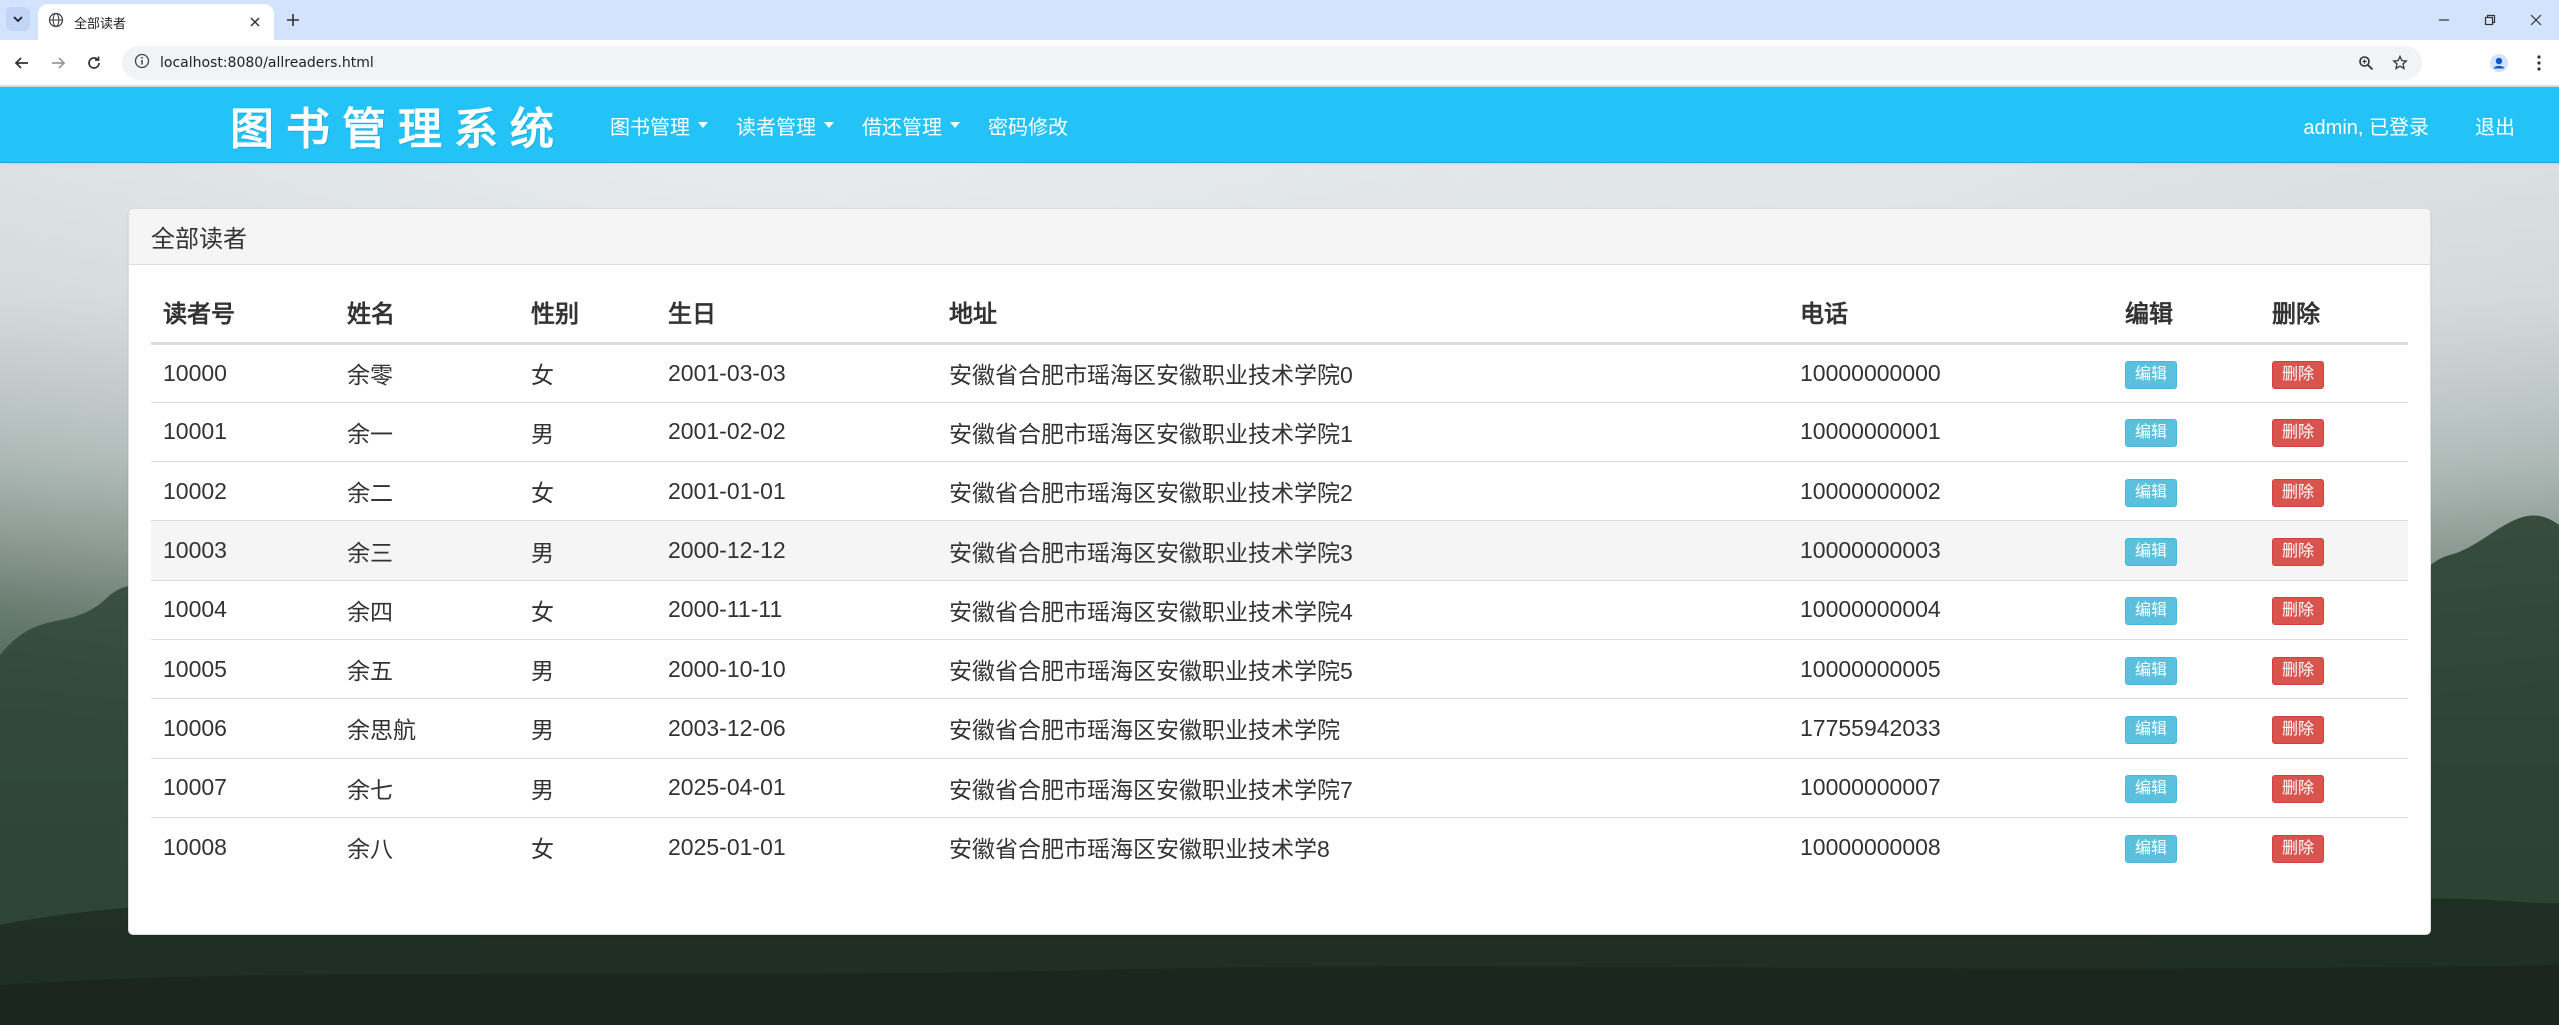 The image size is (2559, 1025). Describe the element at coordinates (1272, 63) in the screenshot. I see `address-bar: localhost:8080/allreaders.html` at that location.